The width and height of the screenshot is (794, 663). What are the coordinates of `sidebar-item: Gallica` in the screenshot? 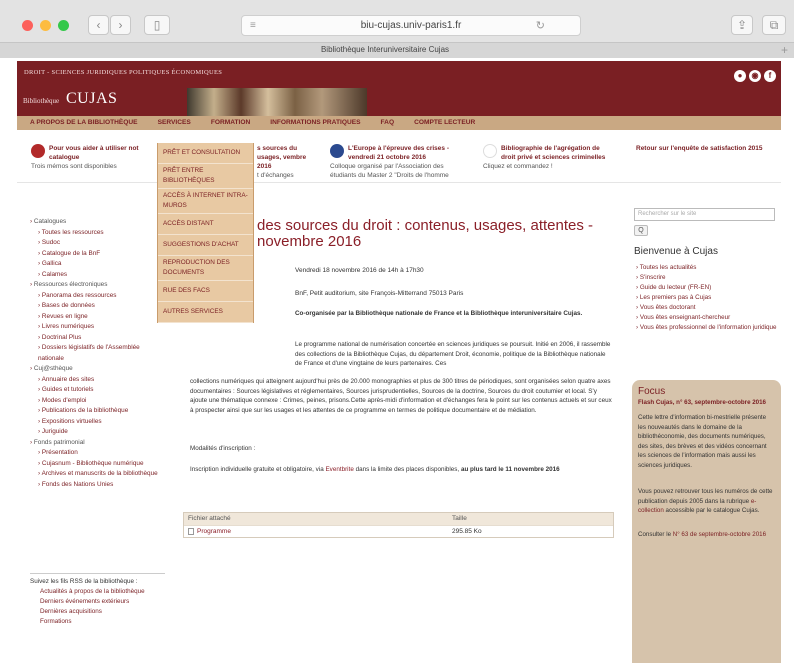 It's located at (95, 264).